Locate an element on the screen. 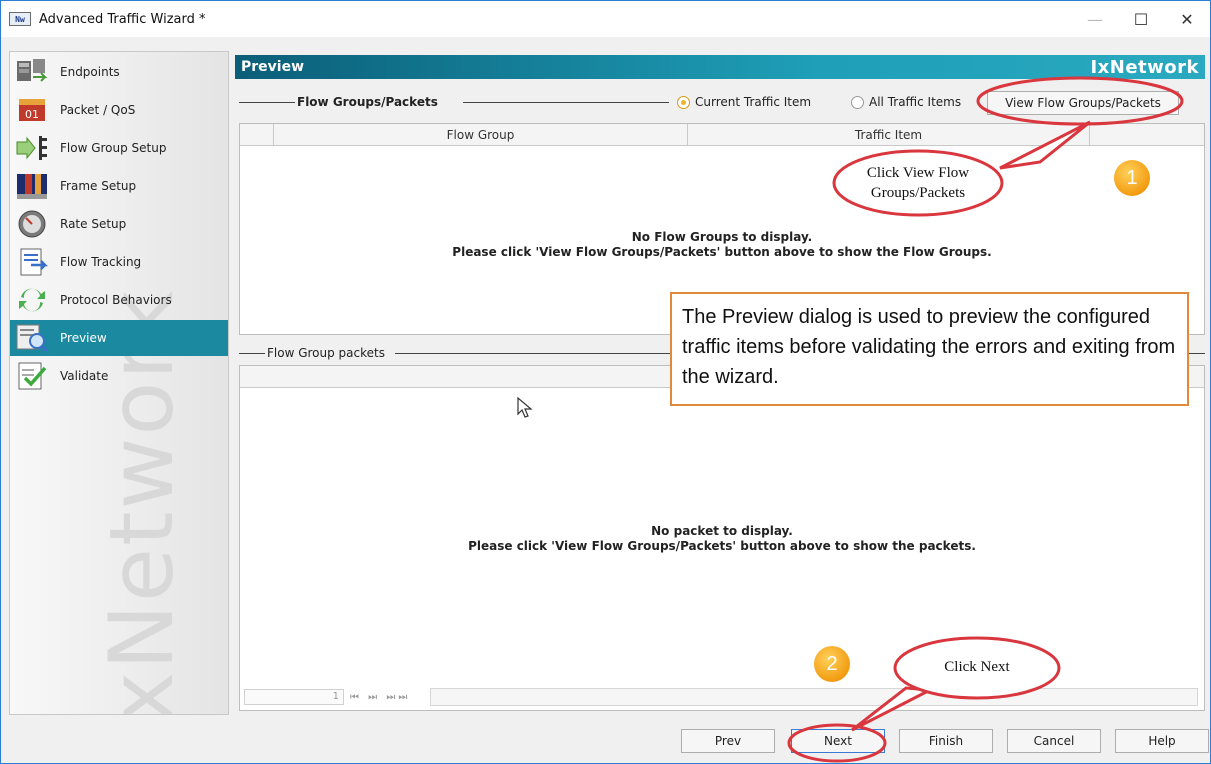 The width and height of the screenshot is (1211, 764). callout-text-1: Click View Flow Groups/Packets is located at coordinates (918, 183).